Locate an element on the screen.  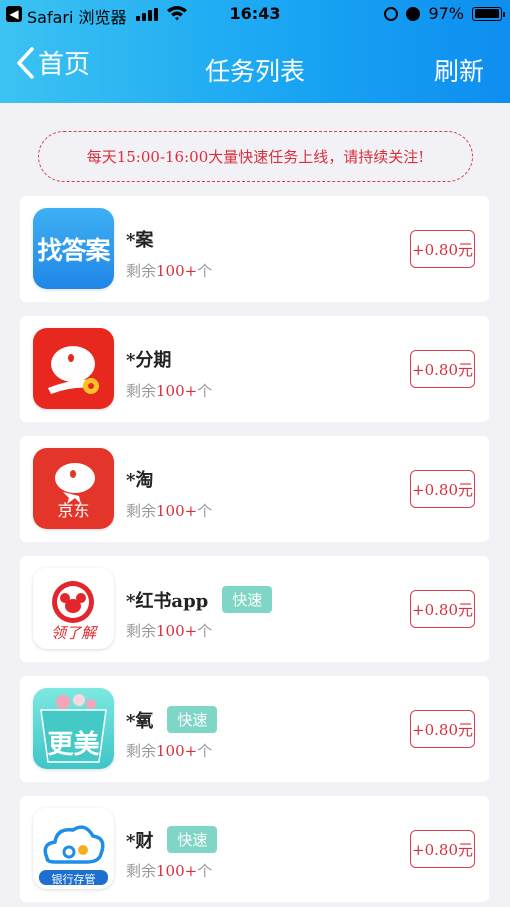
logo-text: 更美 is located at coordinates (73, 745).